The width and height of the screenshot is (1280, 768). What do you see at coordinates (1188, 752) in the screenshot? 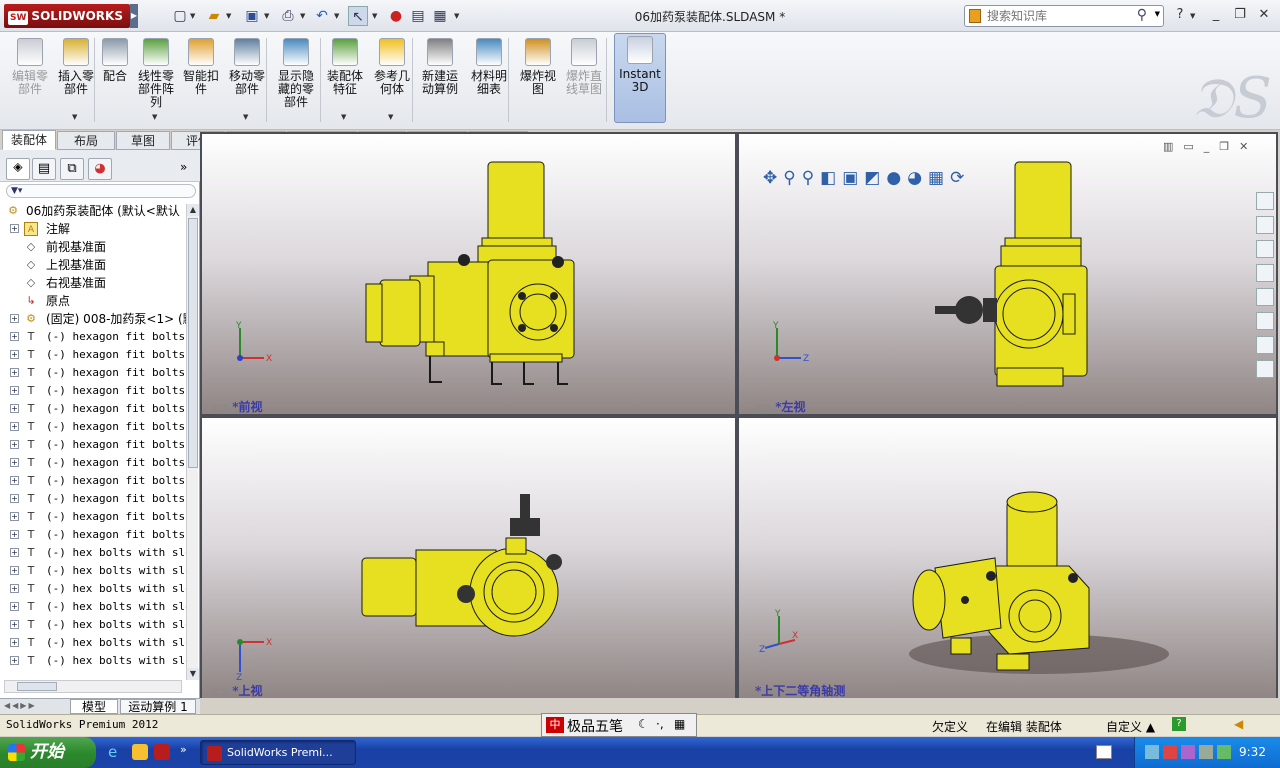
I see `tray-app-icon` at bounding box center [1188, 752].